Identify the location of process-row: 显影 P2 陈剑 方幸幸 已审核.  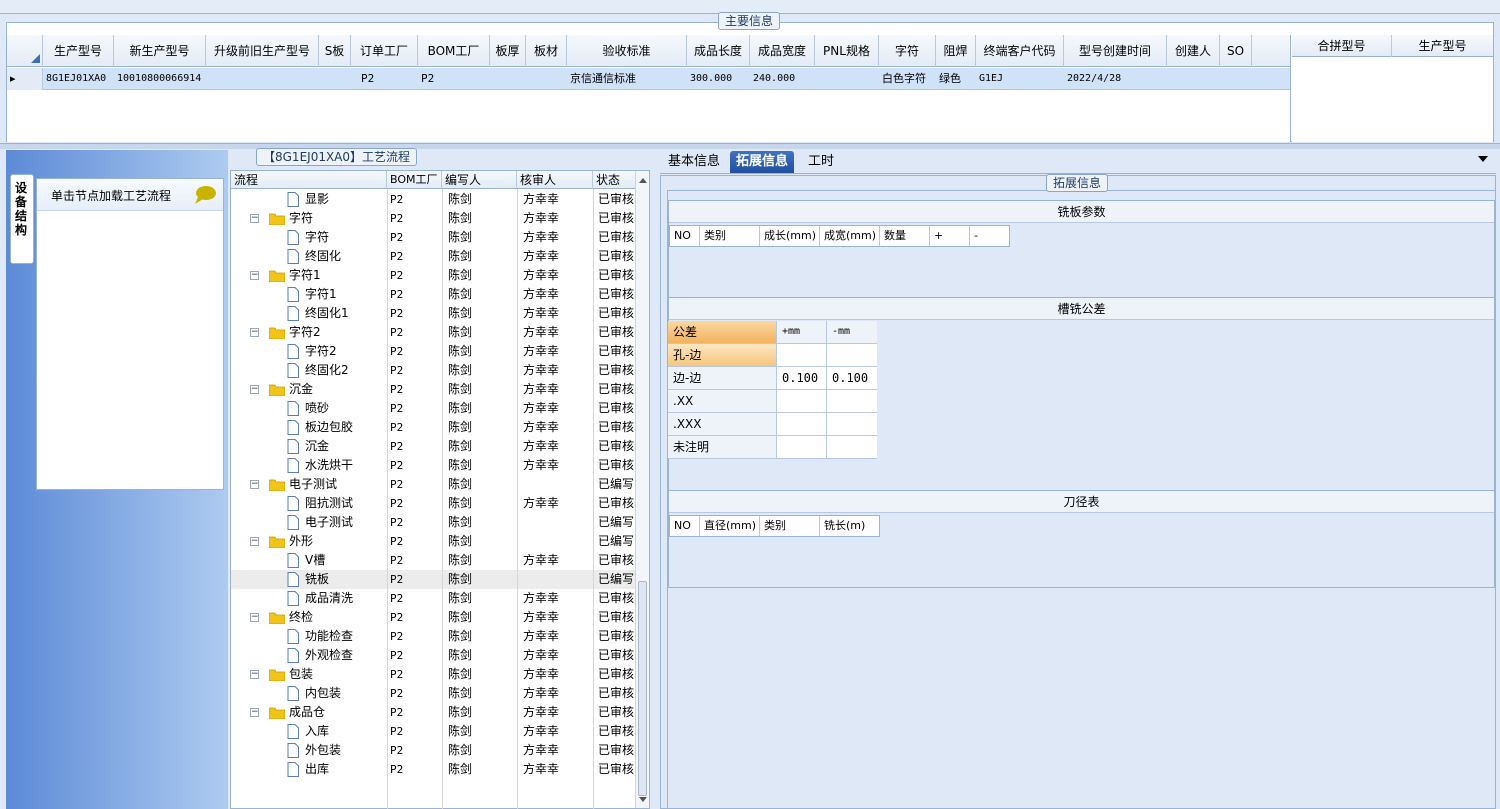
(433, 199).